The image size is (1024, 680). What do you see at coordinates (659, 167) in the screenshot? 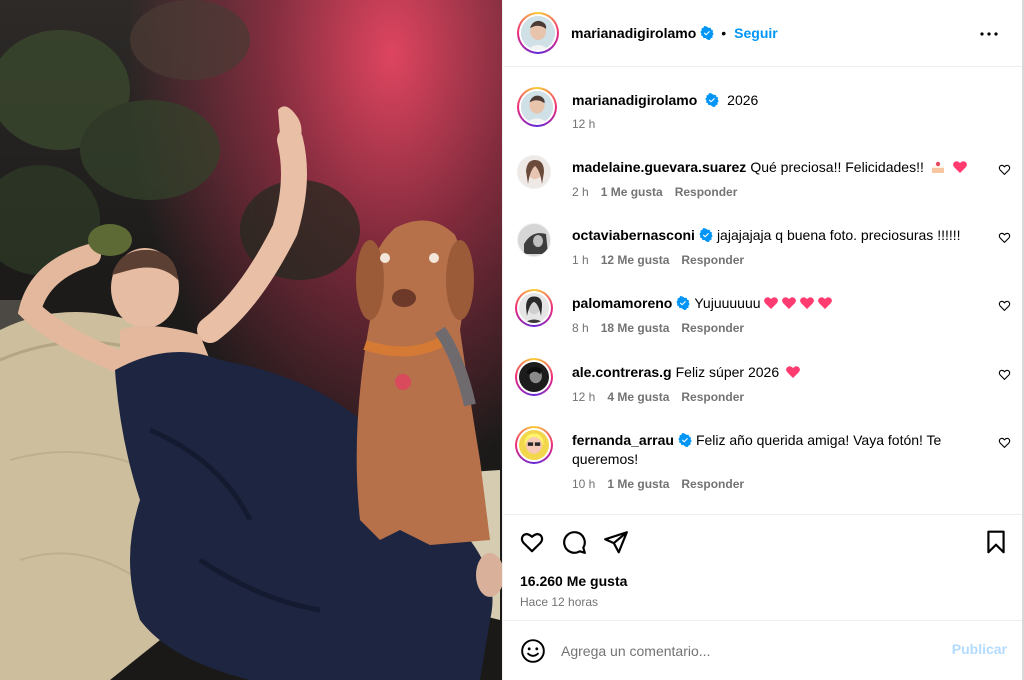
I see `comment-username: madelaine.guevara.suarez` at bounding box center [659, 167].